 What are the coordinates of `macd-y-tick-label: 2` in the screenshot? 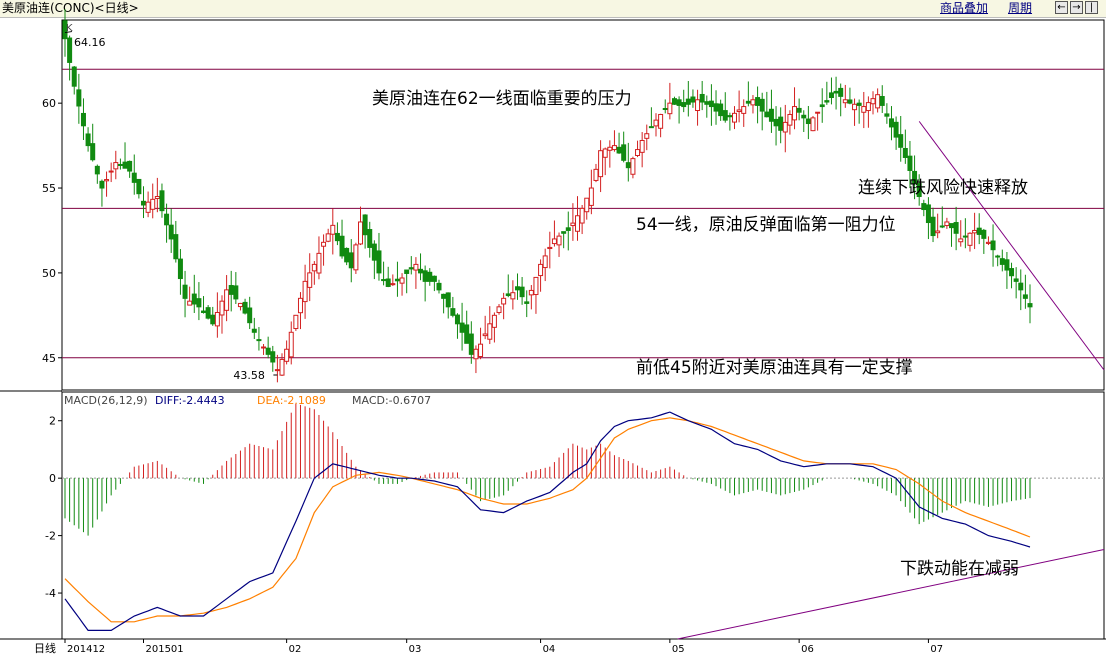 It's located at (52, 421).